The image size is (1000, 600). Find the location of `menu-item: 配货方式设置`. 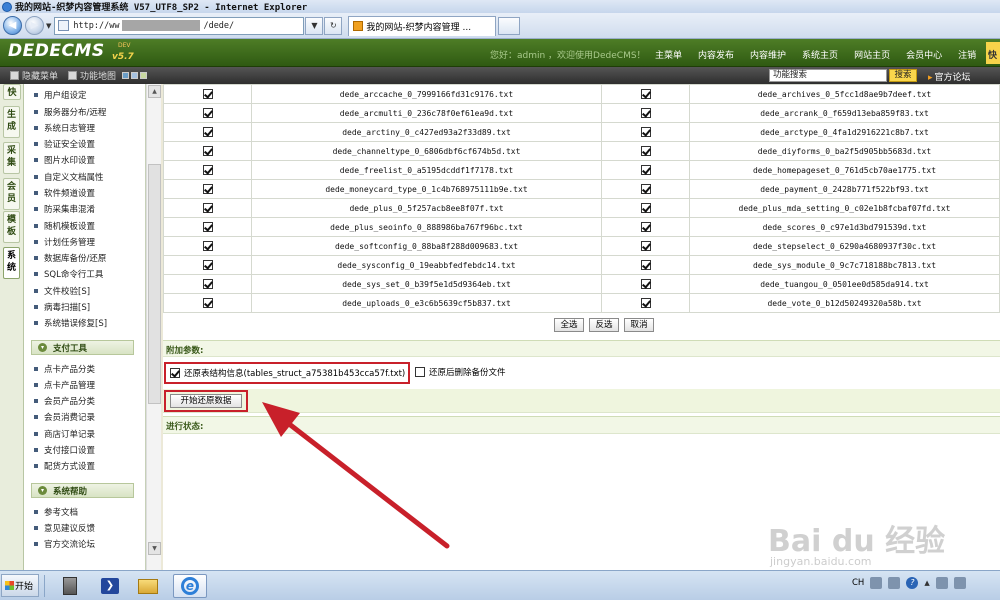

menu-item: 配货方式设置 is located at coordinates (64, 466).